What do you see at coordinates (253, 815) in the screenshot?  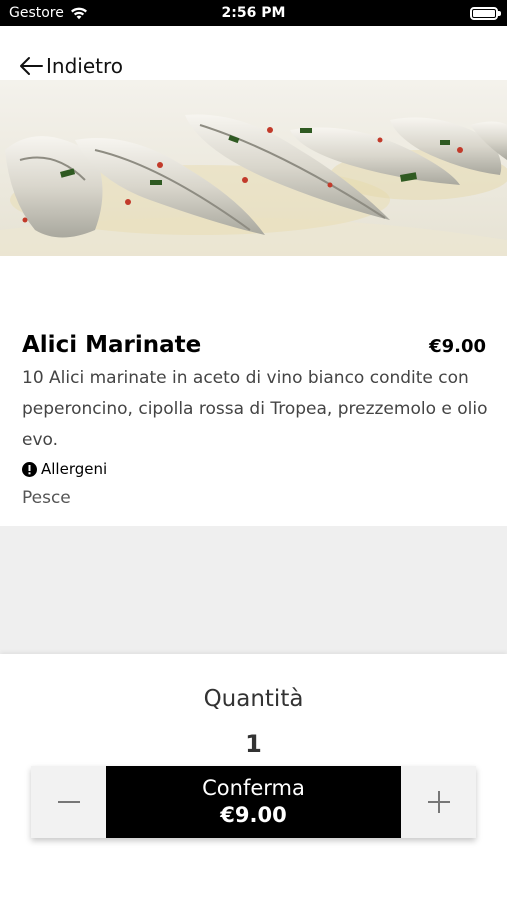 I see `confirm-price: €9.00` at bounding box center [253, 815].